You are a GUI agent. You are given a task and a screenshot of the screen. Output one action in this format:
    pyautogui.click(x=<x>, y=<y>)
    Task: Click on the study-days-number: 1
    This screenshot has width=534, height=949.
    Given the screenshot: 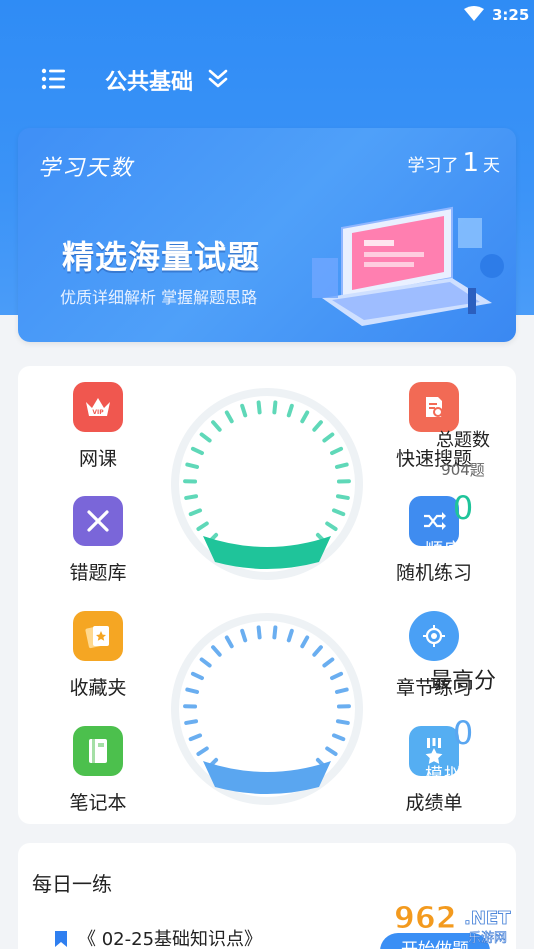 What is the action you would take?
    pyautogui.click(x=470, y=163)
    